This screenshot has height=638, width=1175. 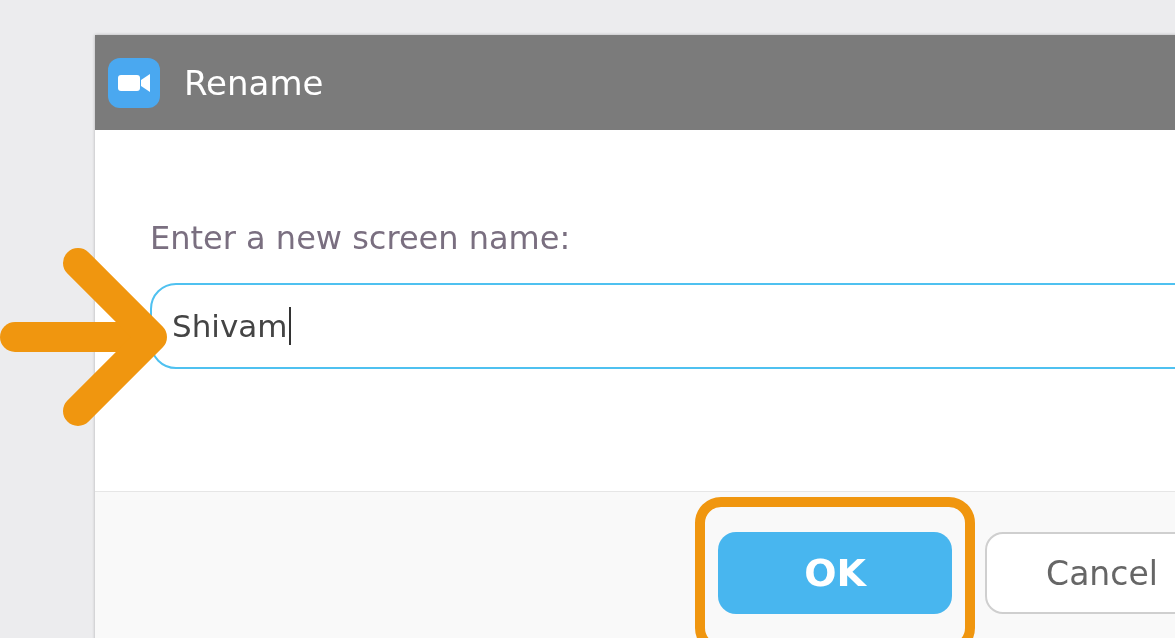 I want to click on prompt-label: Enter a new screen name:, so click(x=360, y=238).